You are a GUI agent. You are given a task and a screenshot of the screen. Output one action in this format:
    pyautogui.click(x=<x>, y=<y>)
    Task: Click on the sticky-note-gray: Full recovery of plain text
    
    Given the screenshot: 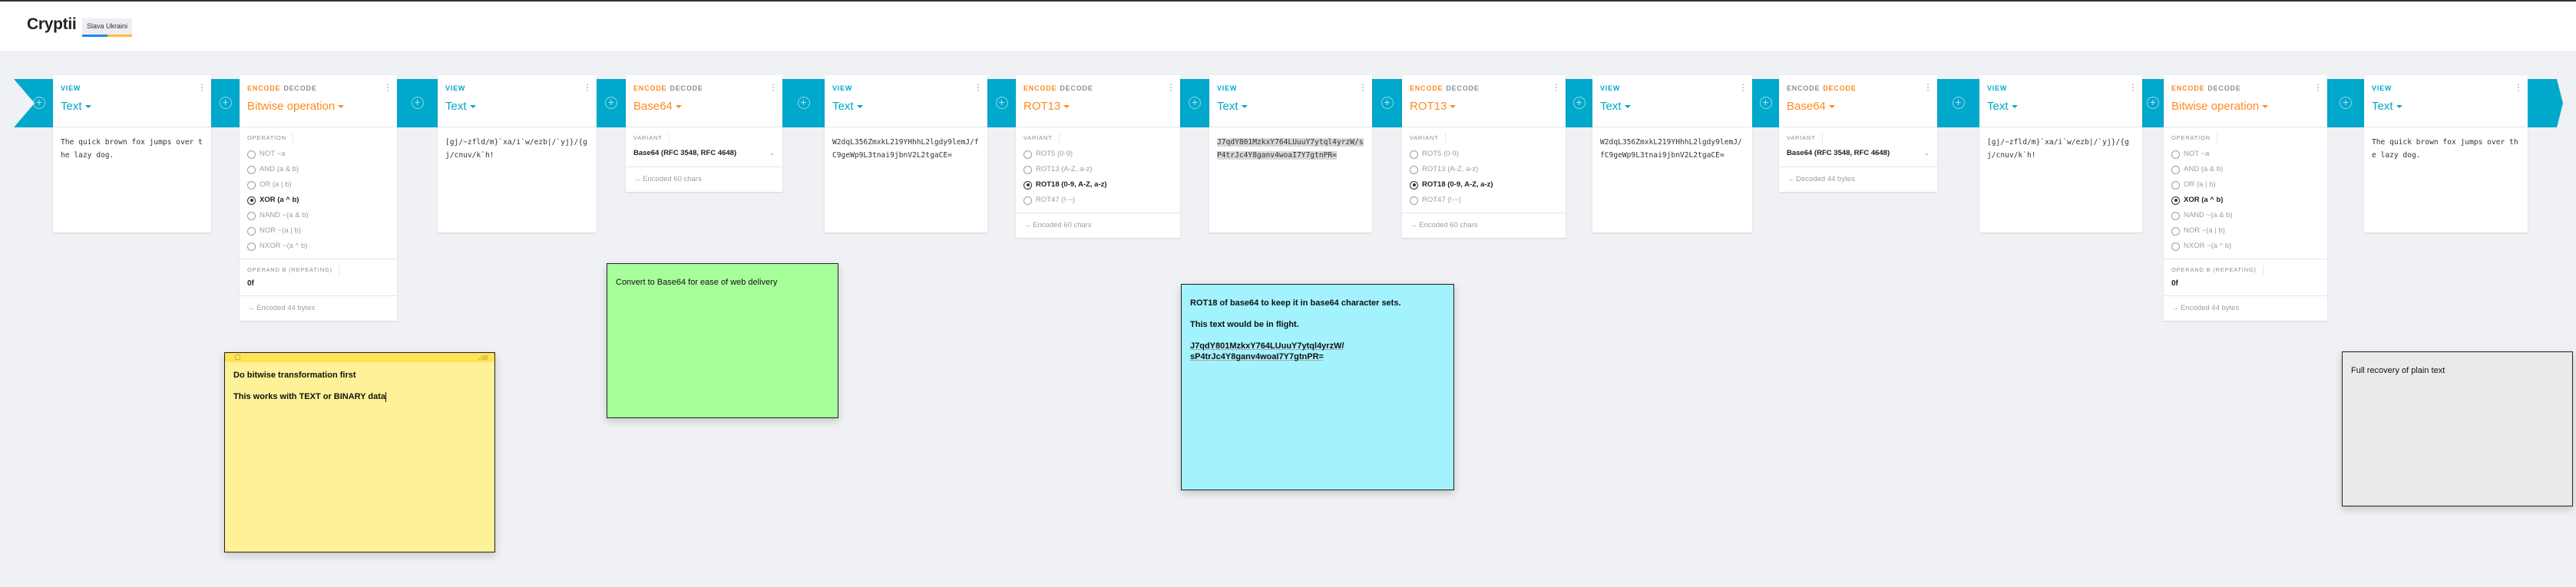 What is the action you would take?
    pyautogui.click(x=2457, y=429)
    